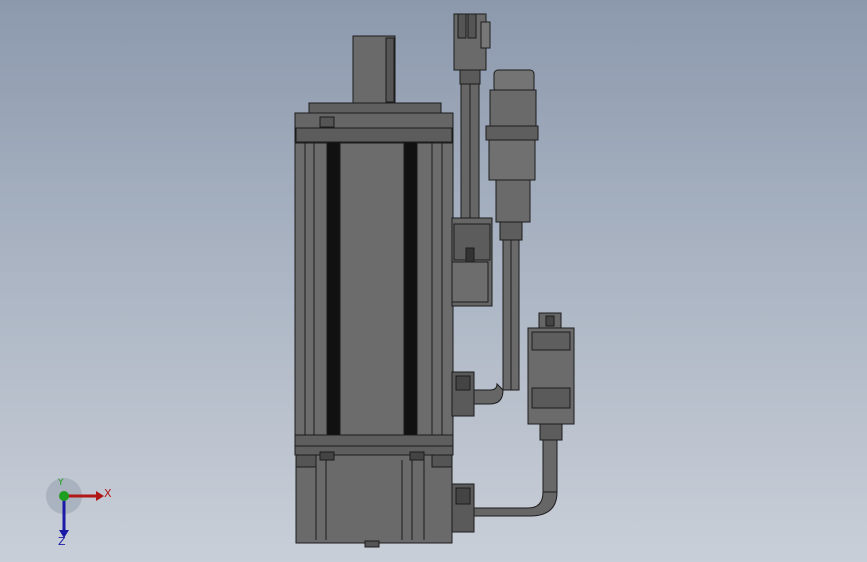  What do you see at coordinates (375, 74) in the screenshot?
I see `motor-shaft` at bounding box center [375, 74].